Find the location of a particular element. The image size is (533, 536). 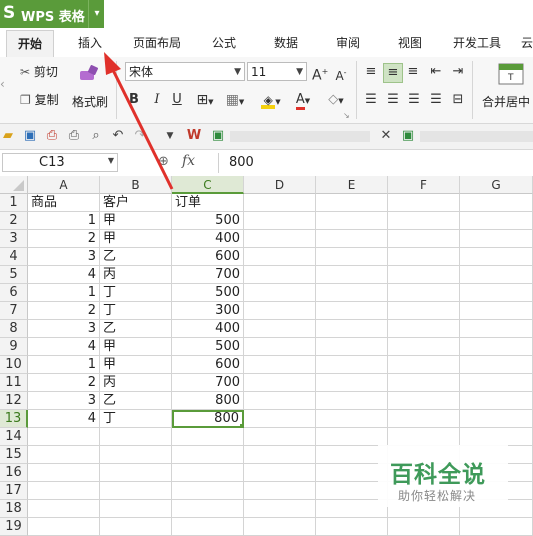

copy-button: ❐ 复制 is located at coordinates (39, 99).